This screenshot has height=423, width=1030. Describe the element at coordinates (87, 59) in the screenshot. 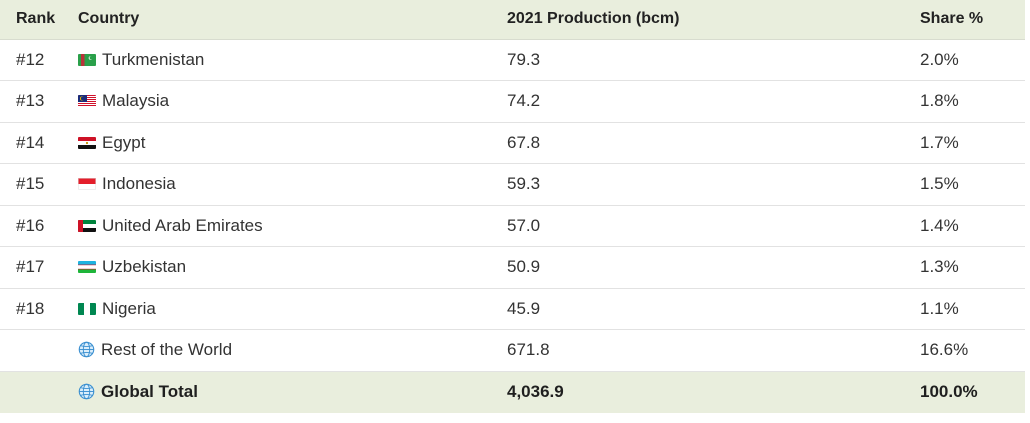

I see `turkmenistan-flag-icon` at that location.